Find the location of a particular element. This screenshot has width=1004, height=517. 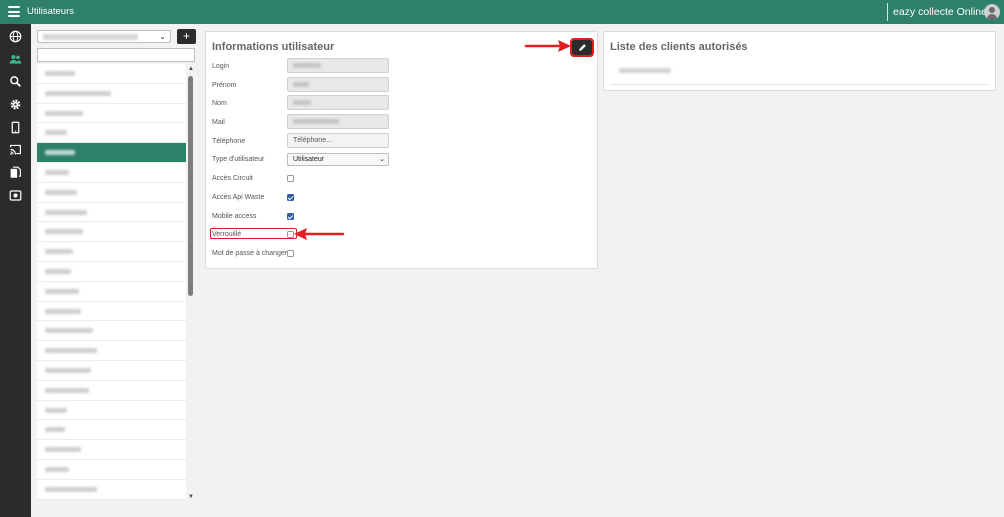

acces-api-label: Accès Api Waste is located at coordinates (238, 197).